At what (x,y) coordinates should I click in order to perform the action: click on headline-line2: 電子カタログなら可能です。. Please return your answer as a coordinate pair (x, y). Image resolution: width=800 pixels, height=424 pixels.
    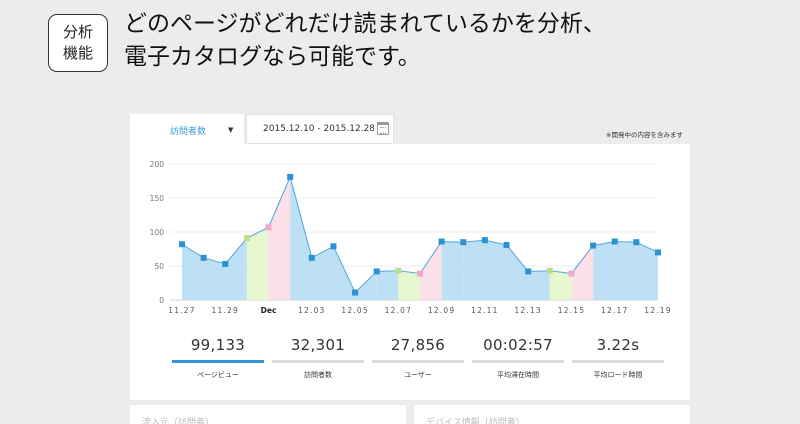
    Looking at the image, I should click on (272, 57).